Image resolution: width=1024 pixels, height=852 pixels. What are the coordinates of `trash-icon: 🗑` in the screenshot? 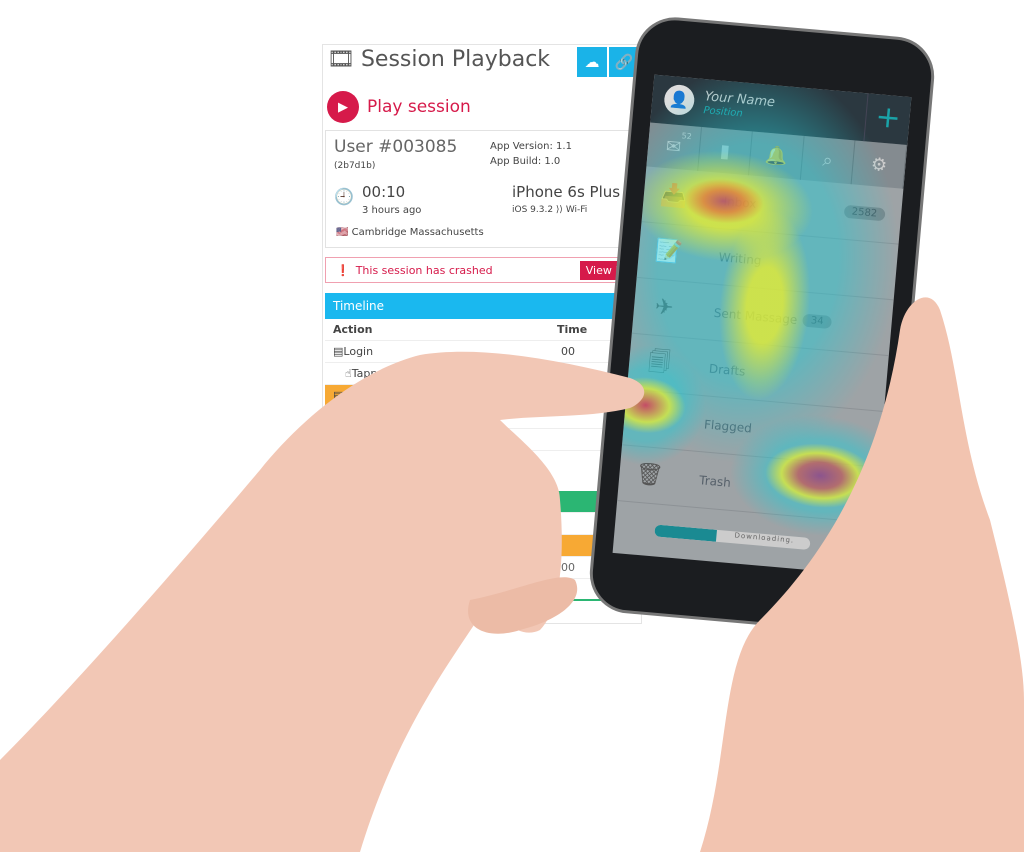 It's located at (649, 475).